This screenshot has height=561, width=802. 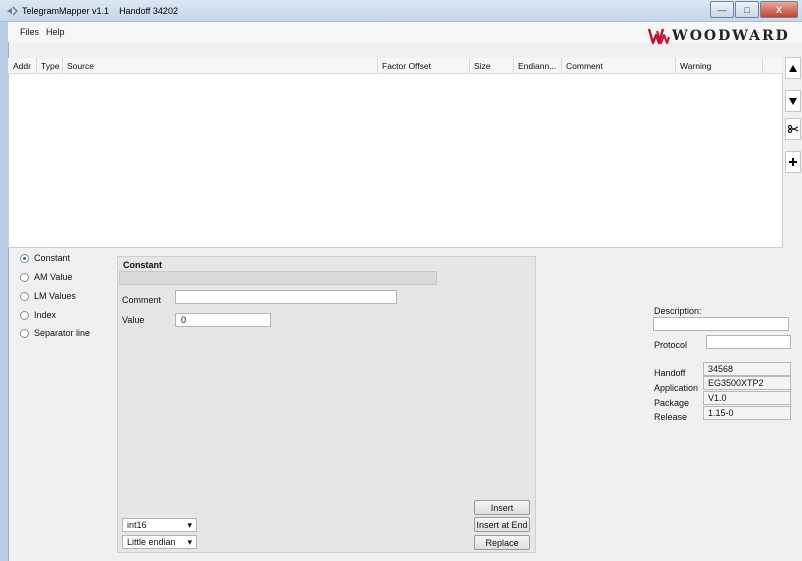 I want to click on comment-input, so click(x=286, y=297).